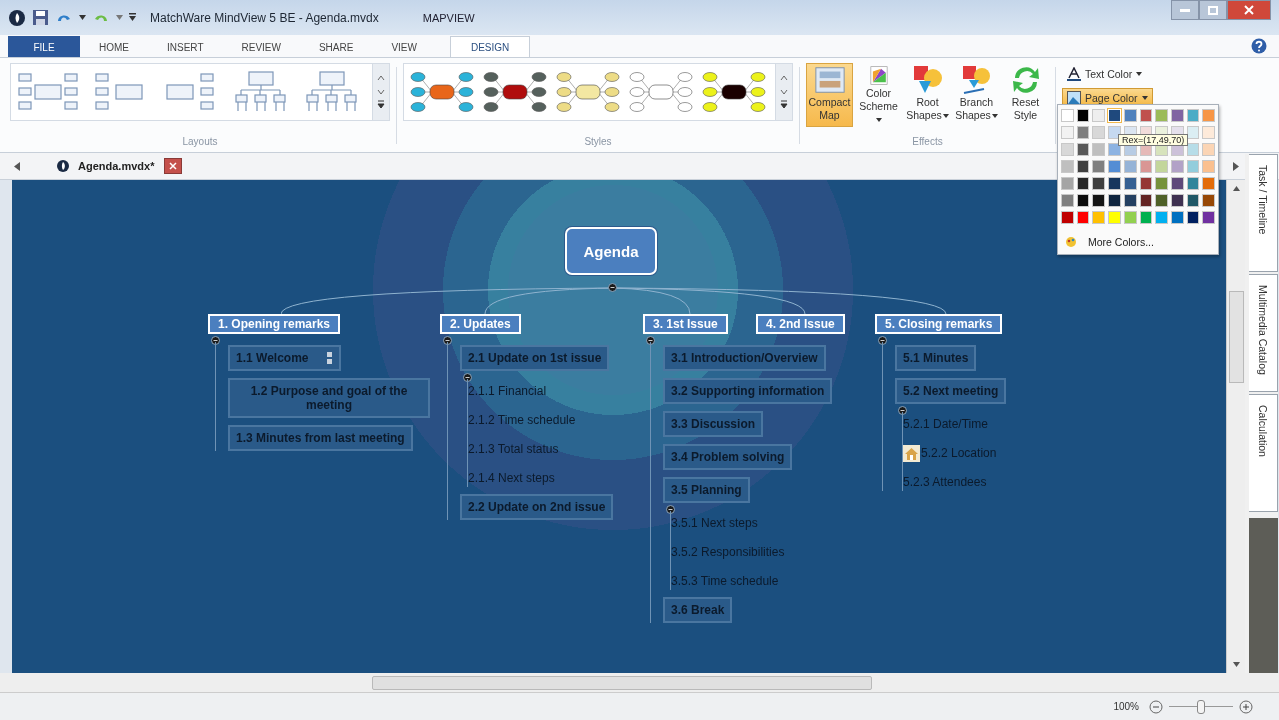 The image size is (1279, 720). Describe the element at coordinates (264, 17) in the screenshot. I see `window-title: MatchWare MindView 5 BE - Agenda.mvdx` at that location.